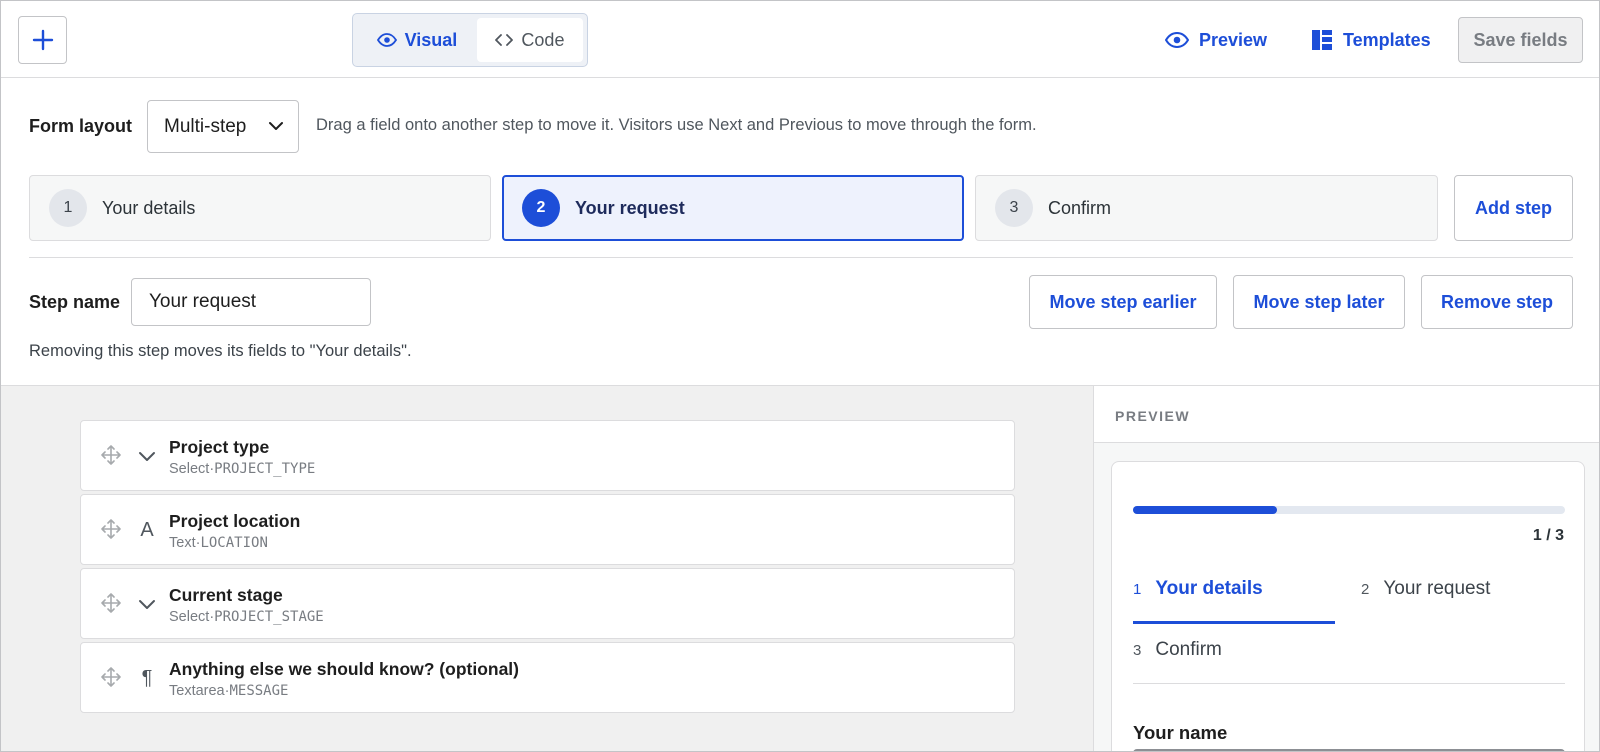 The height and width of the screenshot is (752, 1600). Describe the element at coordinates (269, 617) in the screenshot. I see `field-key: PROJECT_STAGE` at that location.